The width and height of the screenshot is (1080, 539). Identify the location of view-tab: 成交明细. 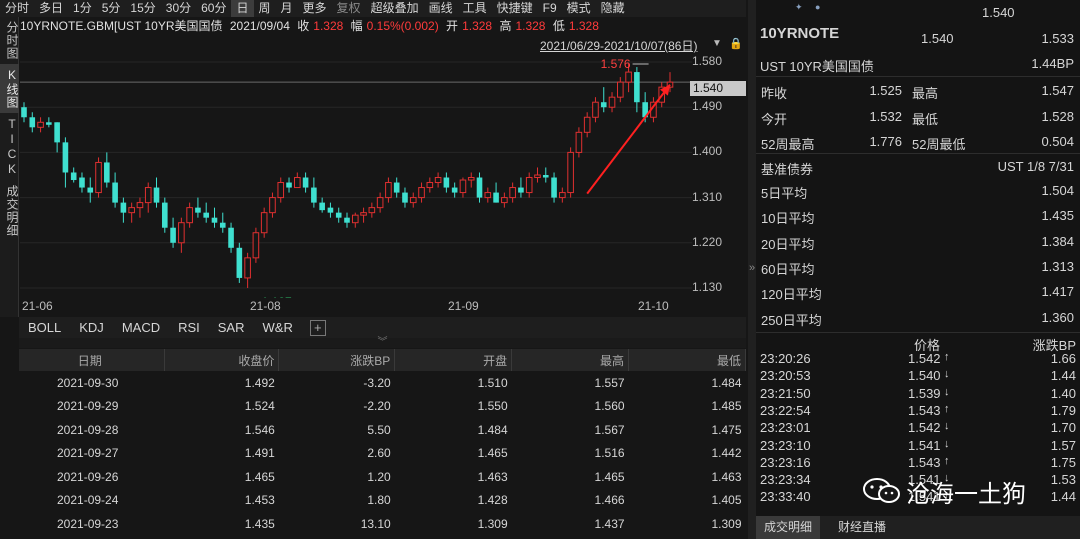
(9, 211).